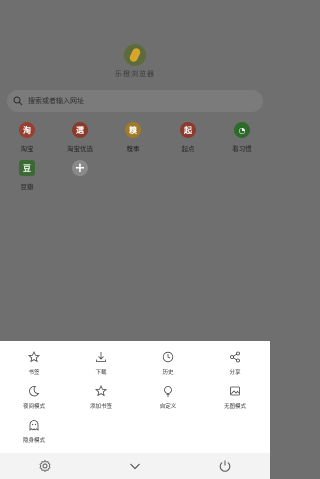  What do you see at coordinates (101, 373) in the screenshot?
I see `menu-label: 下载` at bounding box center [101, 373].